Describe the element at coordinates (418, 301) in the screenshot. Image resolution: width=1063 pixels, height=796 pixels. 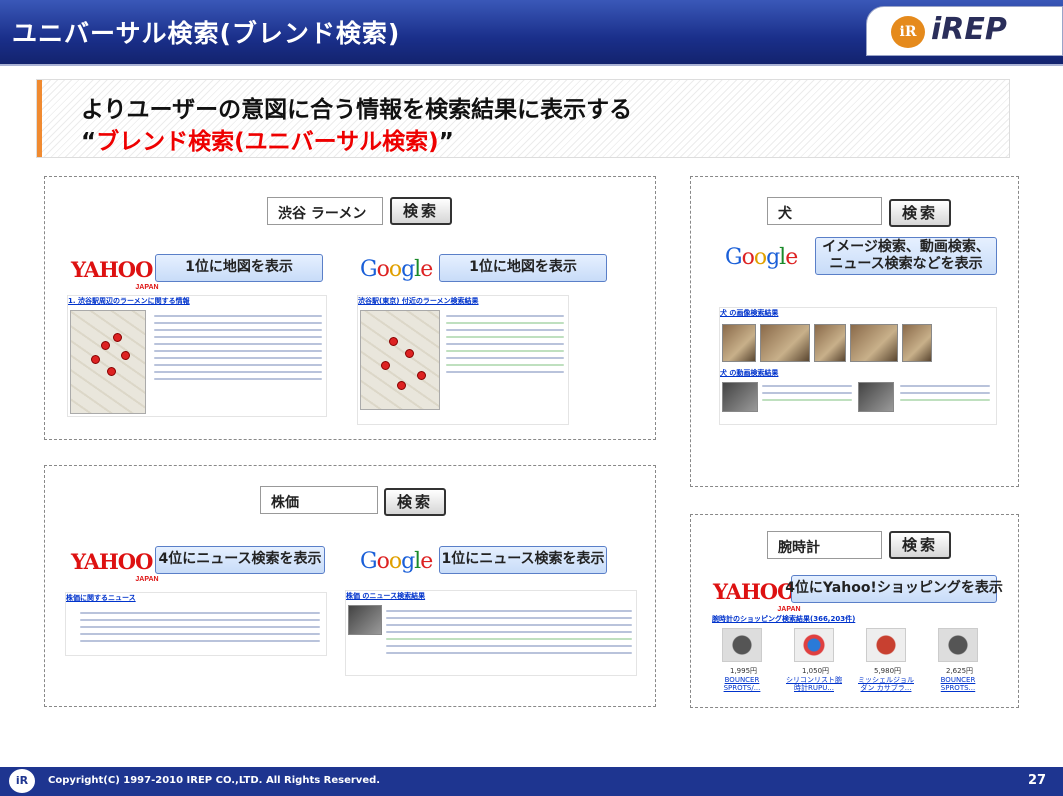
I see `snippet-title: 渋谷駅(東京) 付近のラーメン検索結果` at that location.